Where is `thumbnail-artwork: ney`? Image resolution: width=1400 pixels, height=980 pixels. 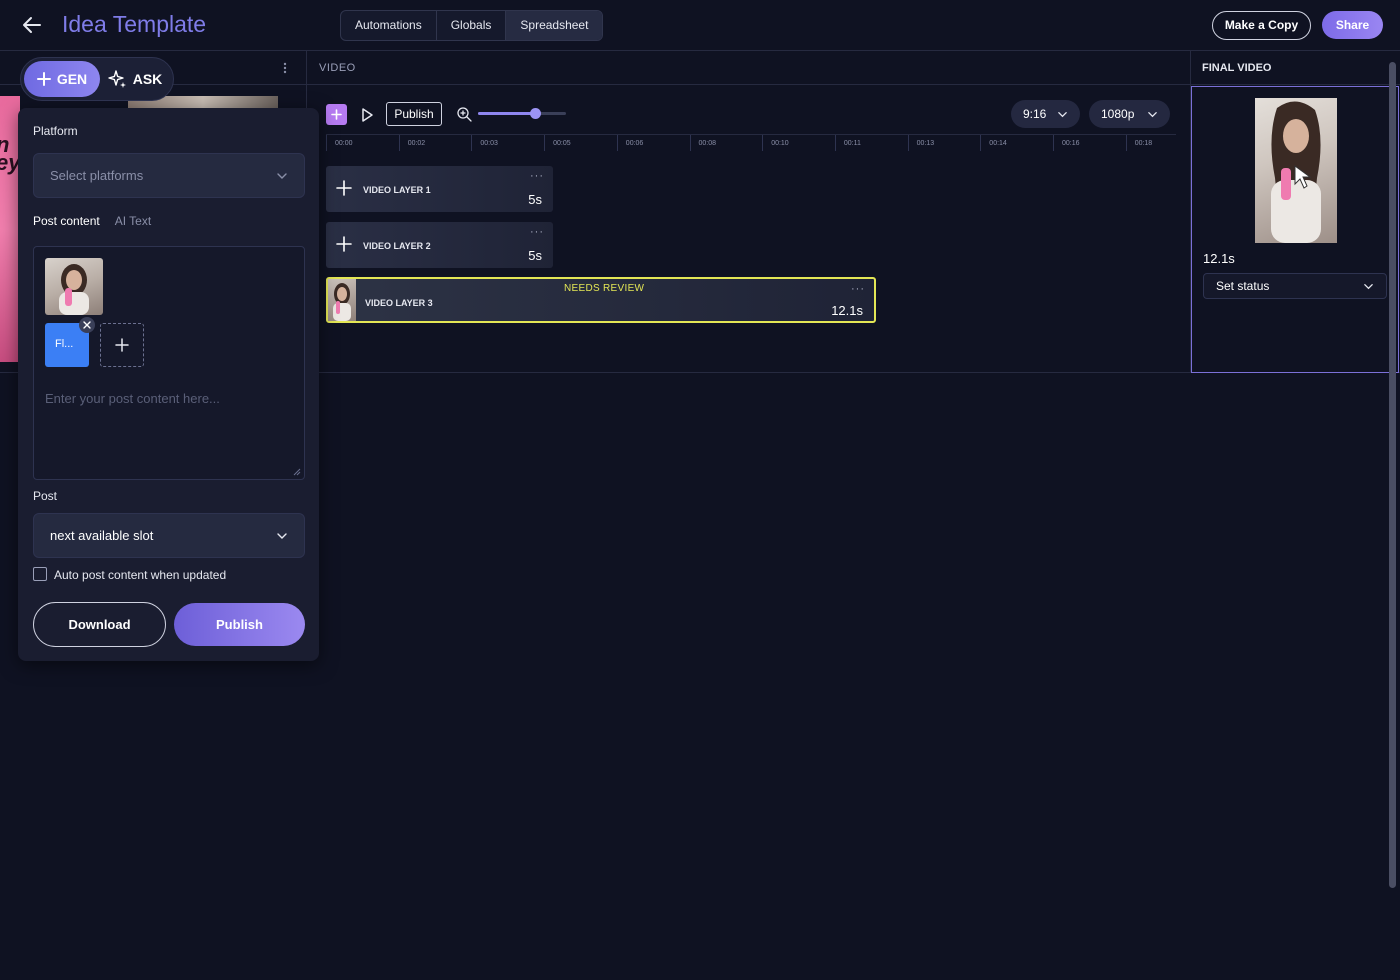
thumbnail-artwork: ney is located at coordinates (10, 154).